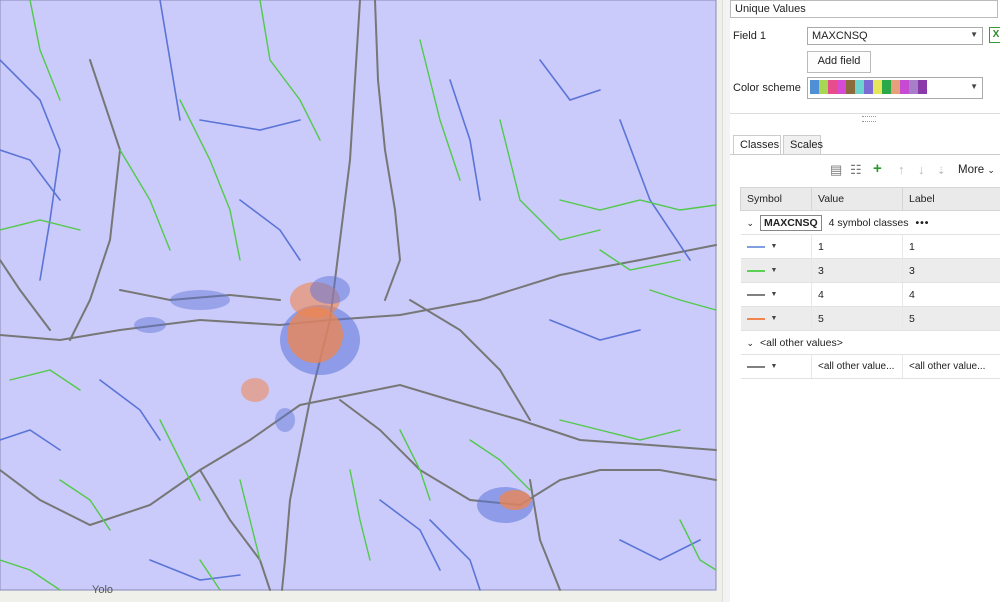  I want to click on group-field-input: MAXCNSQ, so click(790, 222).